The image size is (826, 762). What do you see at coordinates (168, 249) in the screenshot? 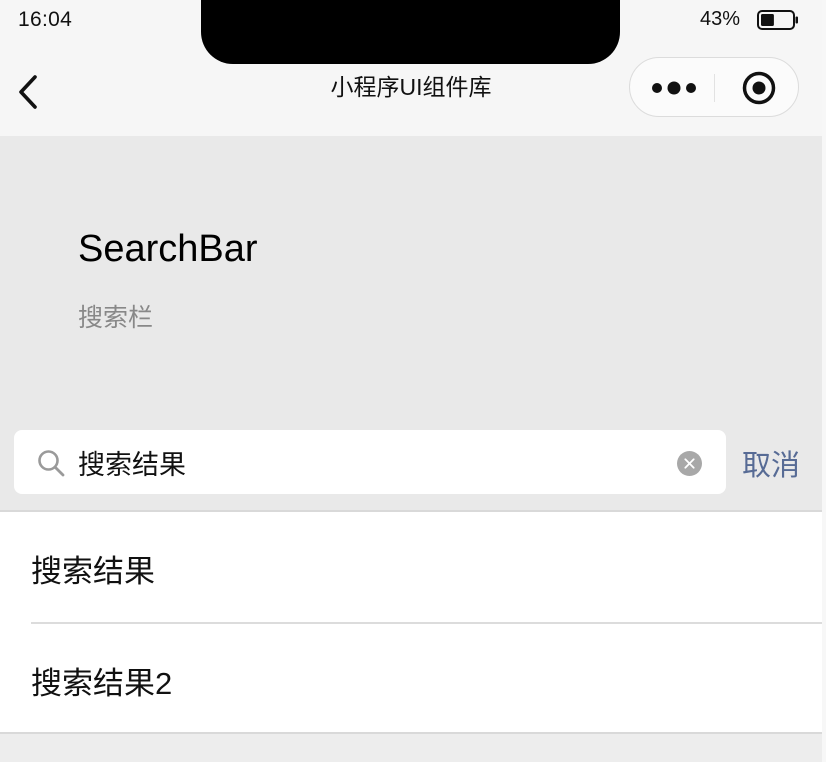
I see `page-title: SearchBar` at bounding box center [168, 249].